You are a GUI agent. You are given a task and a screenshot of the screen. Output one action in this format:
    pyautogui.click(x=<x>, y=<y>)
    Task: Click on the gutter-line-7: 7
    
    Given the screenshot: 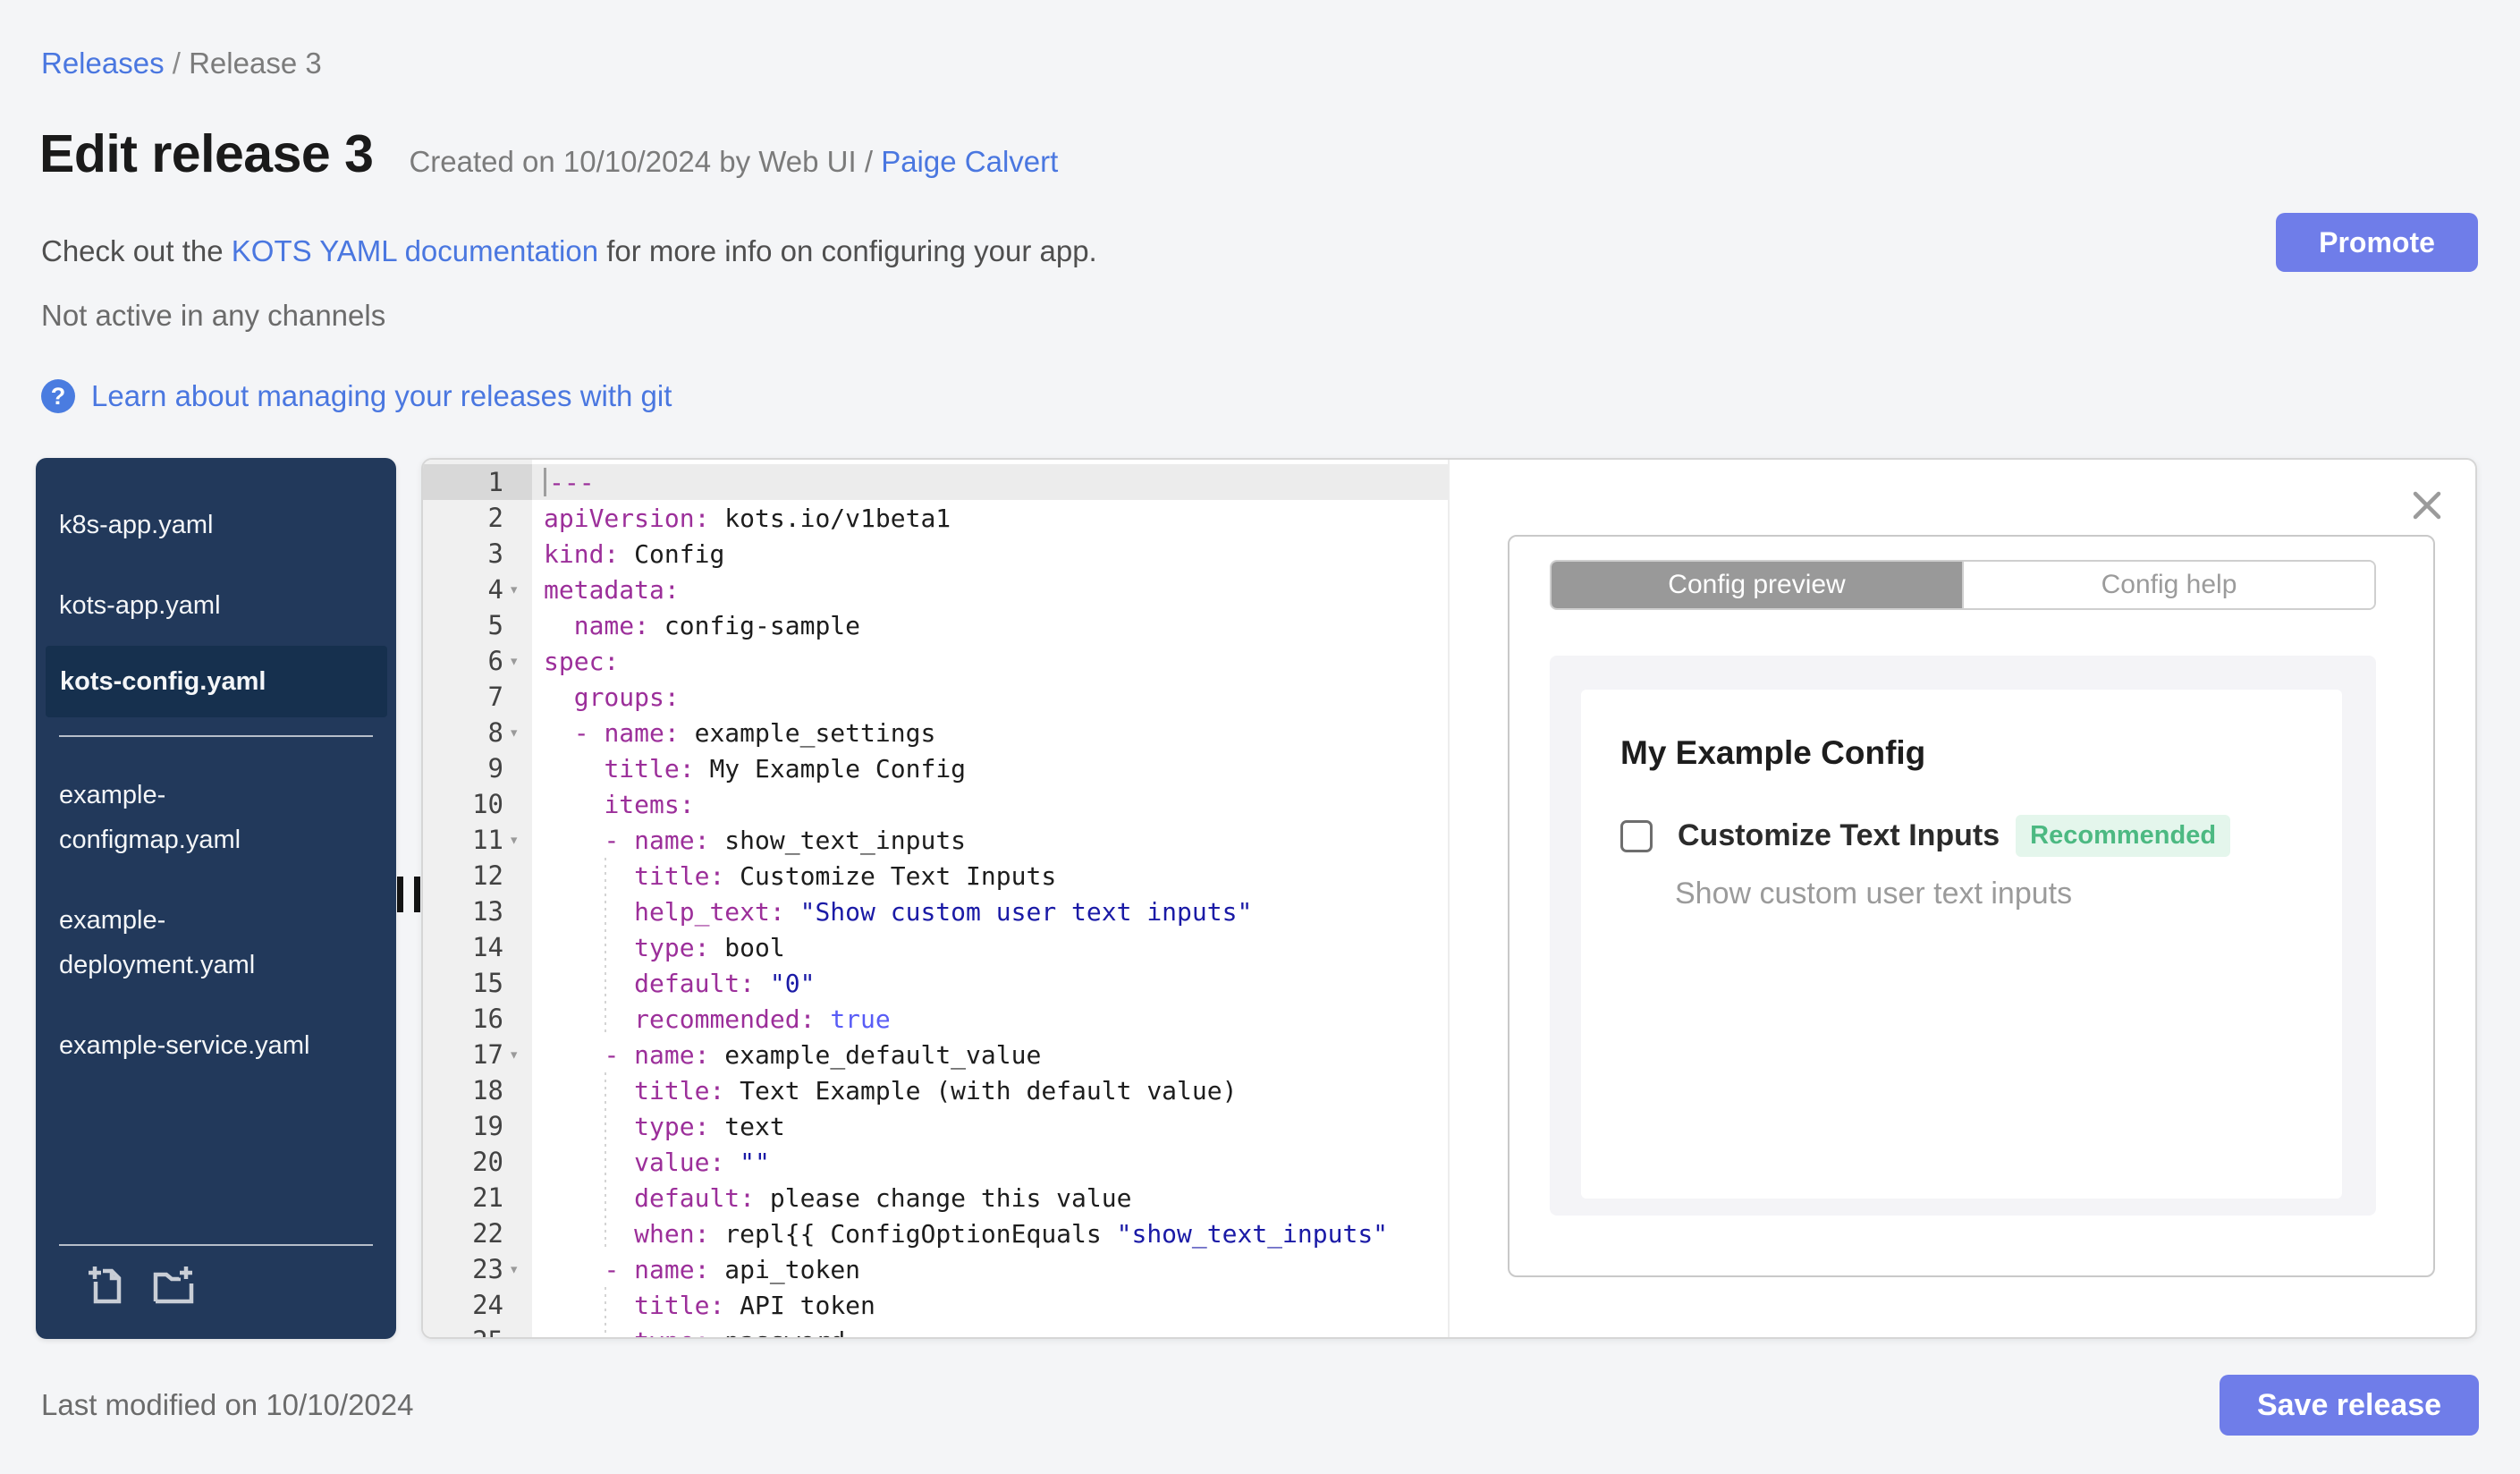 What is the action you would take?
    pyautogui.click(x=477, y=697)
    